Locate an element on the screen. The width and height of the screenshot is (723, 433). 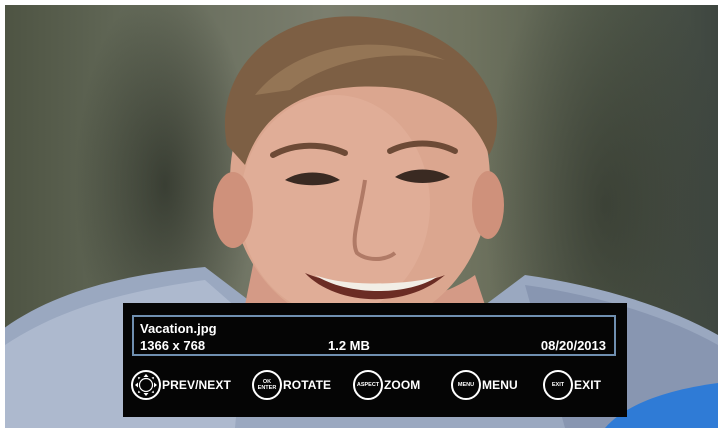
prev-next-control: PREV/NEXT is located at coordinates (181, 385).